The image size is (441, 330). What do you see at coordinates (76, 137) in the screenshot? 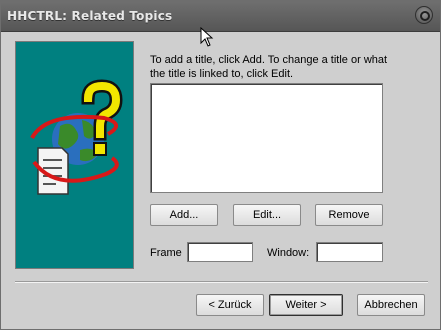
I see `help-globe-question-icon` at bounding box center [76, 137].